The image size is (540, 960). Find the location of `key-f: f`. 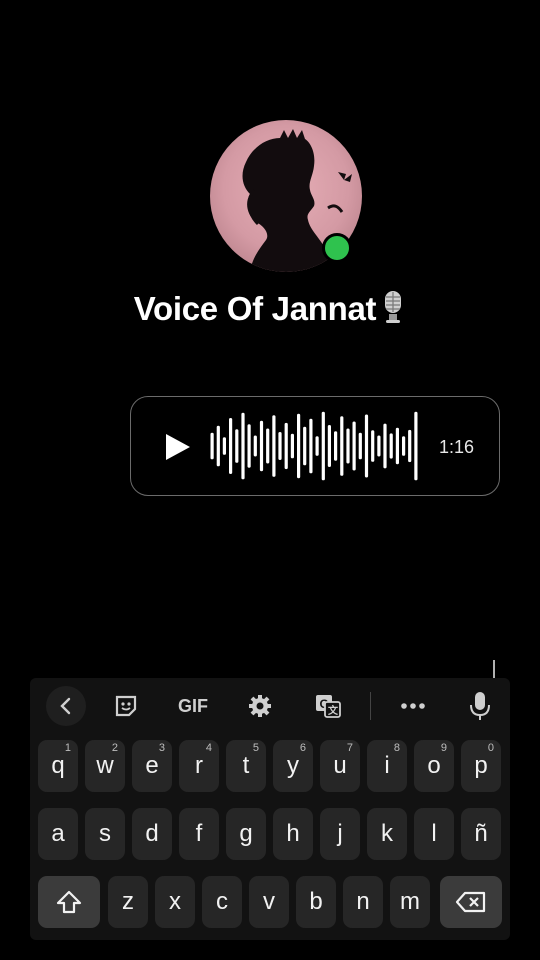

key-f: f is located at coordinates (199, 834).